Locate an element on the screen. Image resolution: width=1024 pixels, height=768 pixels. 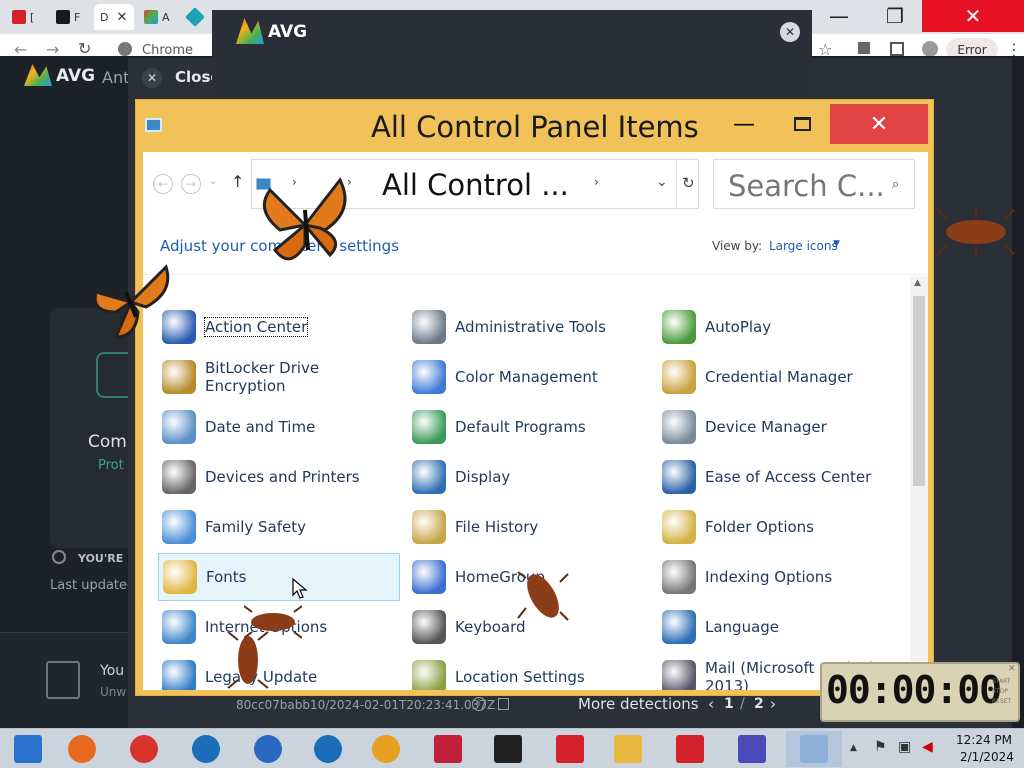
control-panel-item: Device Manager is located at coordinates (779, 427).